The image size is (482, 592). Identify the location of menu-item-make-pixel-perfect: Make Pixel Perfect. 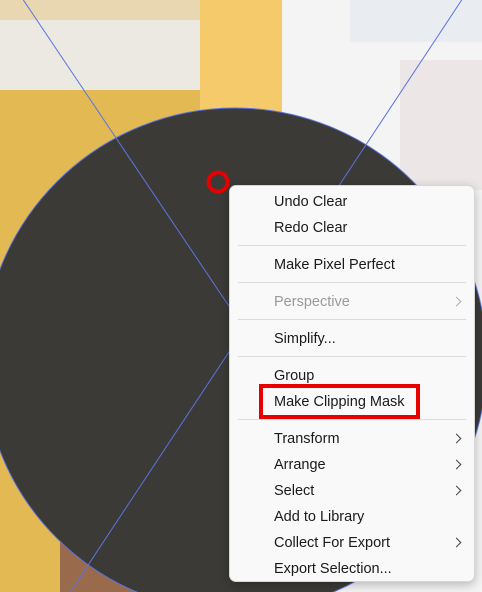
(334, 265).